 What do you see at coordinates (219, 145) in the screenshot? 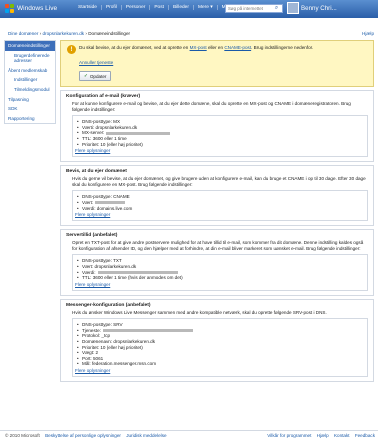
I see `list-item: Prioritet: 10 (eller høj prioritet)` at bounding box center [219, 145].